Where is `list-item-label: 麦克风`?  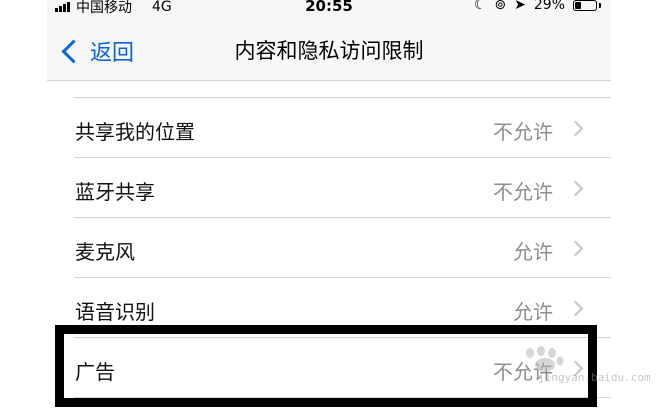 list-item-label: 麦克风 is located at coordinates (105, 252).